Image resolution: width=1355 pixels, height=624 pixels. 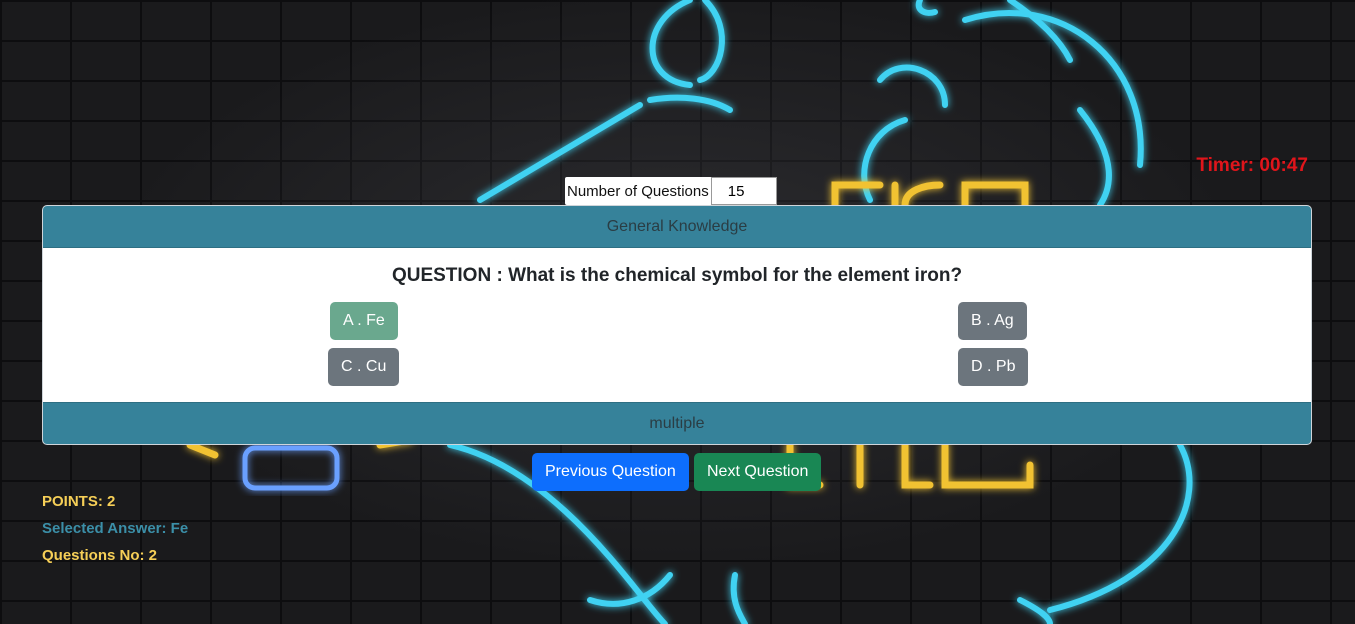 What do you see at coordinates (677, 337) in the screenshot?
I see `answer-options: A . Fe B . Ag C . Cu D . Pb` at bounding box center [677, 337].